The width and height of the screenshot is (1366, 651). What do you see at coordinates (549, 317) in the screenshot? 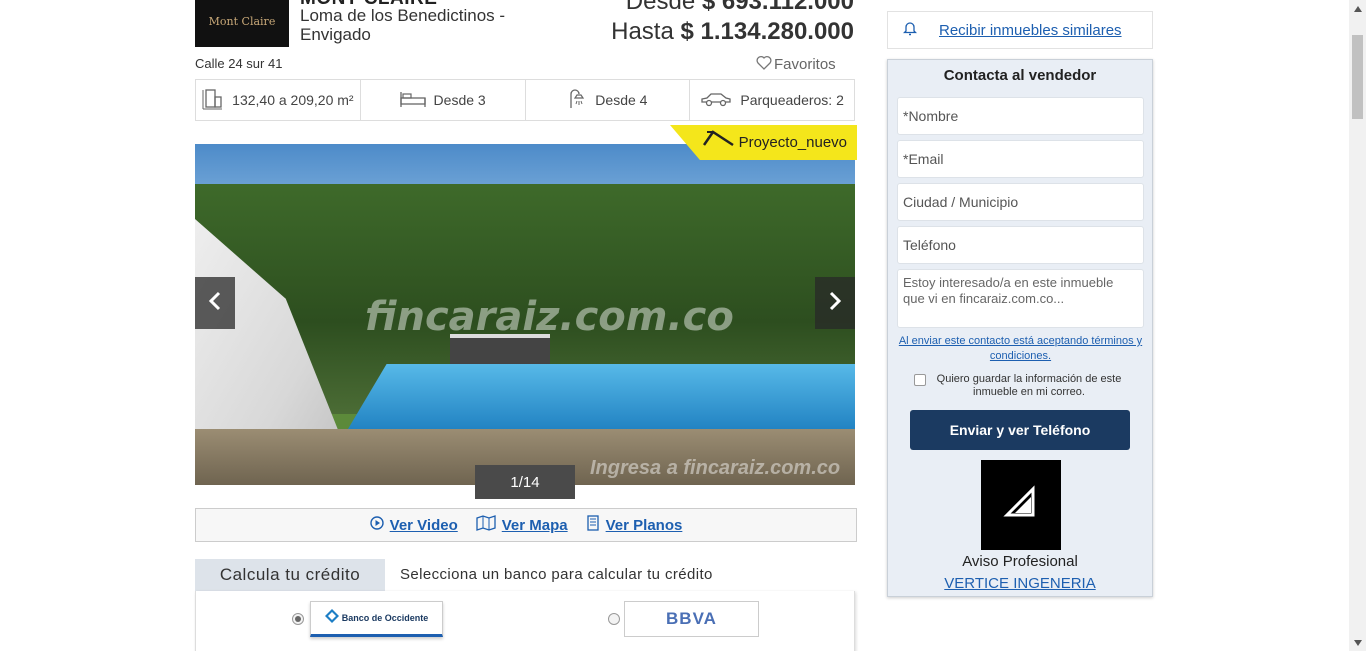
I see `gallery-watermark: fincaraiz.com.co` at bounding box center [549, 317].